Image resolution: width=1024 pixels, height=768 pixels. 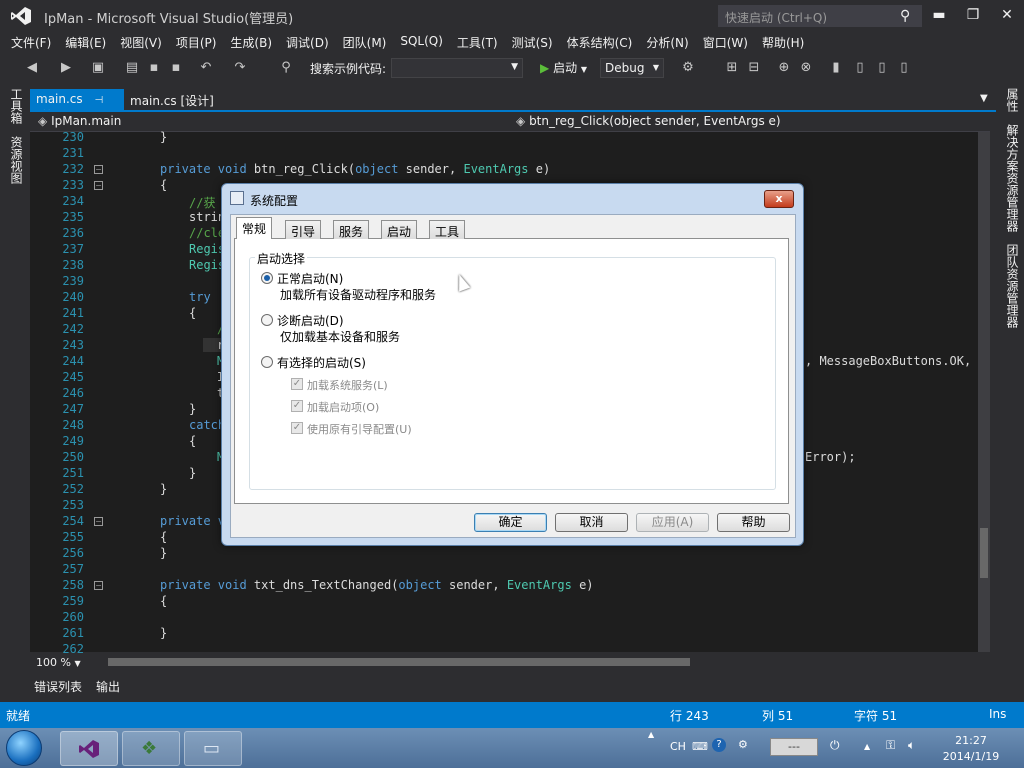 What do you see at coordinates (890, 745) in the screenshot?
I see `network-icon: ⚿` at bounding box center [890, 745].